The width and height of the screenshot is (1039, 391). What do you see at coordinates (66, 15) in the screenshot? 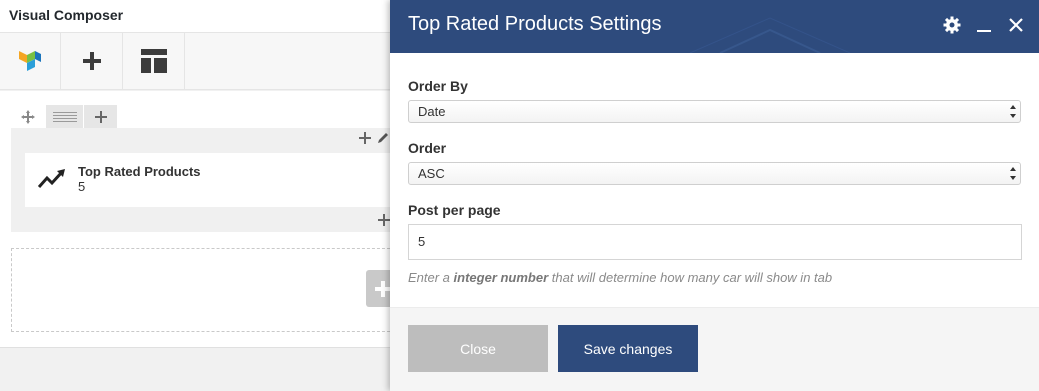
I see `vc-title: Visual Composer` at bounding box center [66, 15].